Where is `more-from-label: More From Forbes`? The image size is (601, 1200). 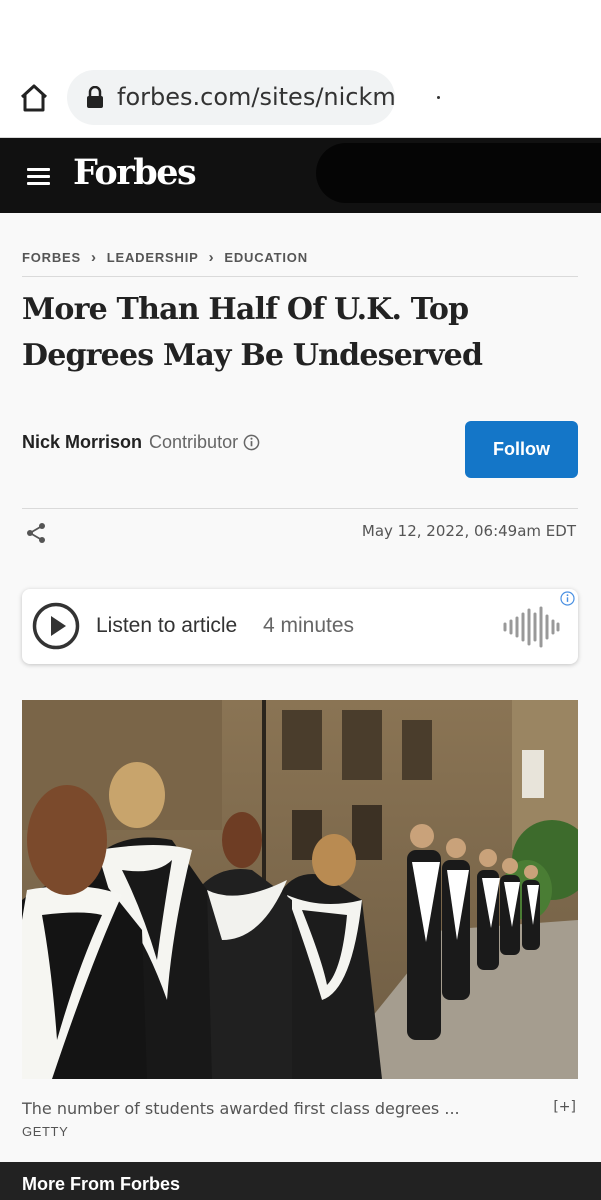
more-from-label: More From Forbes is located at coordinates (101, 1184).